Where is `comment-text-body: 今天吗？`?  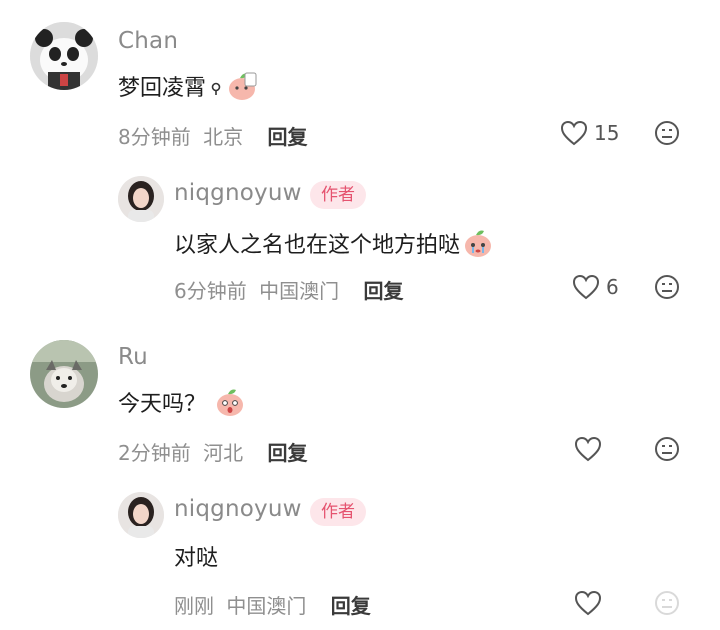
comment-text-body: 今天吗？ is located at coordinates (162, 404).